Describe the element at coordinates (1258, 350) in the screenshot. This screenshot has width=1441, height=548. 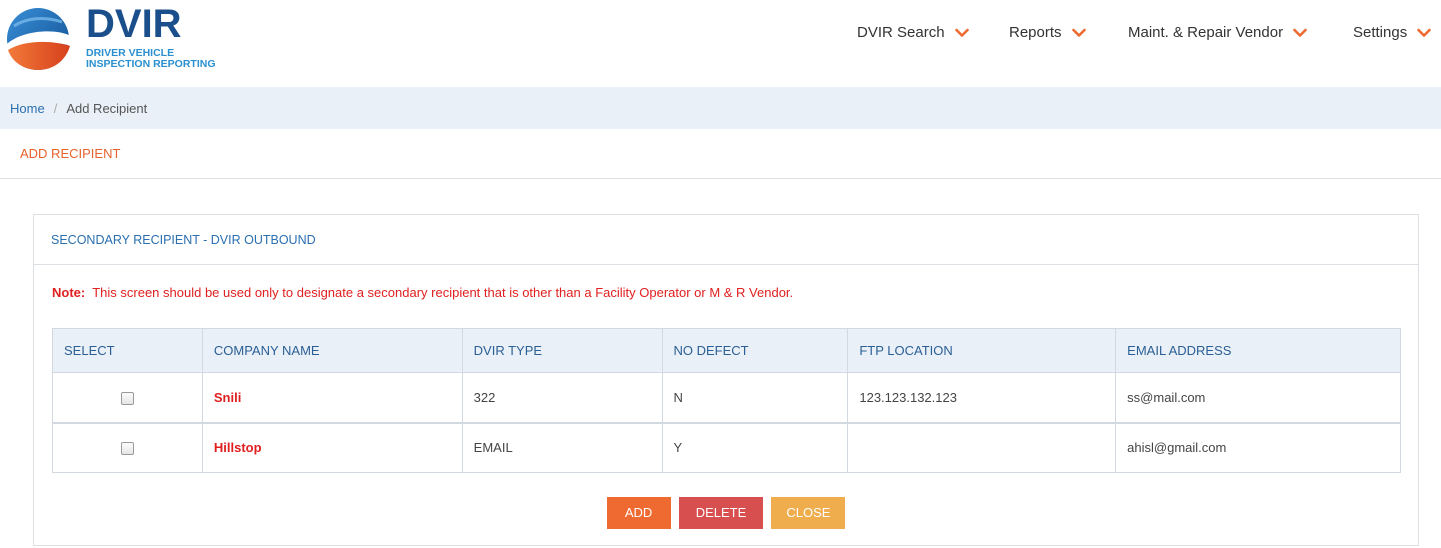
I see `column-header-email-address: EMAIL ADDRESS` at that location.